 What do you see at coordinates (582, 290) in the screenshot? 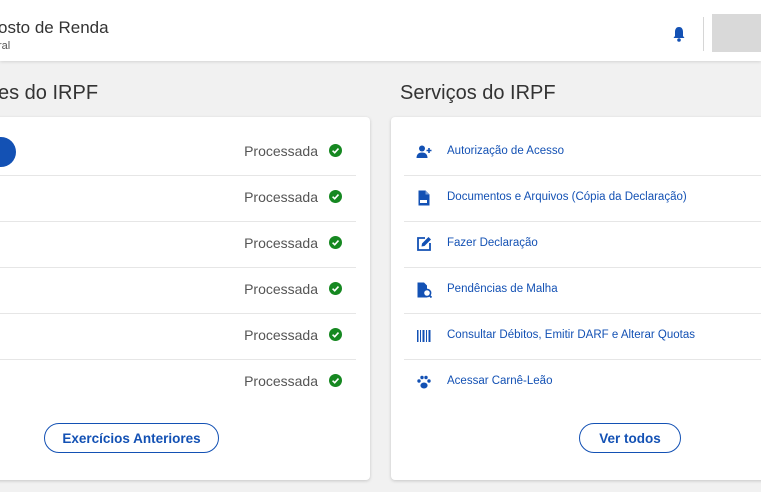
I see `service-item-pendencias-malha: Pendências de Malha` at bounding box center [582, 290].